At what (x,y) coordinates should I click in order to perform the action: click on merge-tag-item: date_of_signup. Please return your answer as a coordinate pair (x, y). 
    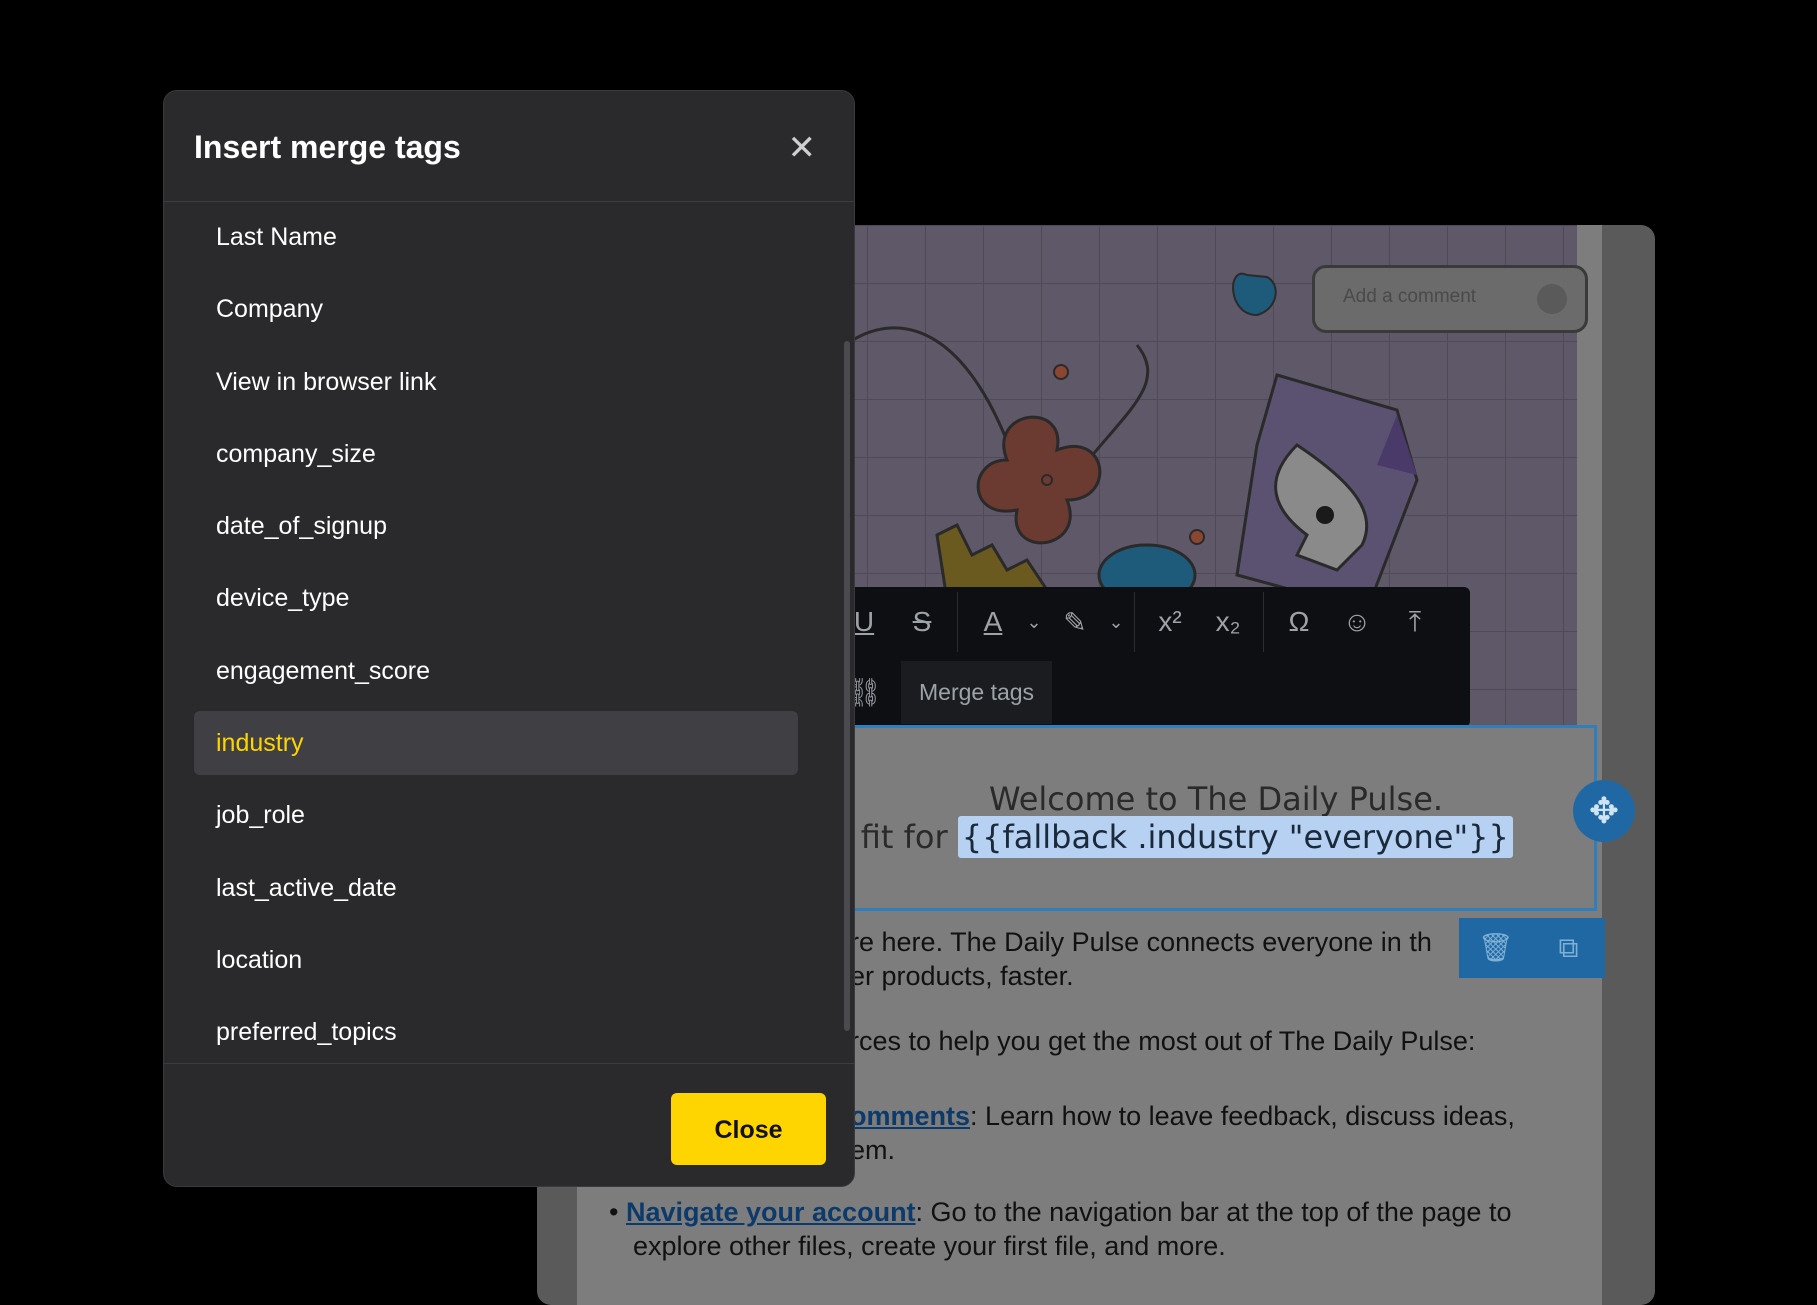
    Looking at the image, I should click on (496, 526).